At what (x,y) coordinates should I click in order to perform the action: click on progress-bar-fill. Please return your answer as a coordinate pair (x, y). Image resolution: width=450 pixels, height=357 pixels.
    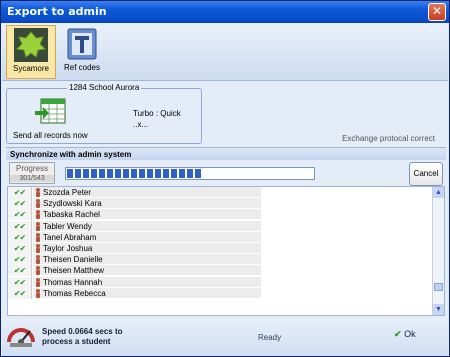
    Looking at the image, I should click on (135, 173).